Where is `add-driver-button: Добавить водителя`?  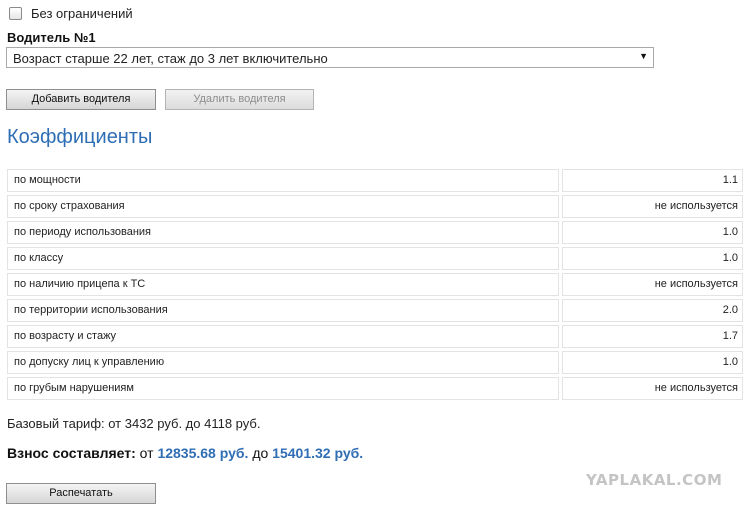 add-driver-button: Добавить водителя is located at coordinates (81, 99).